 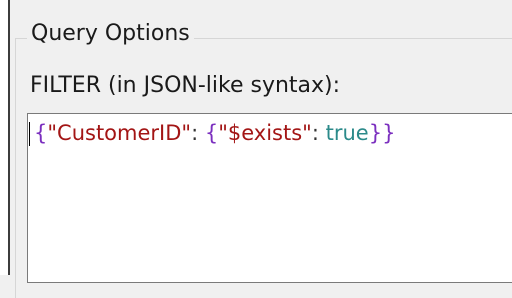 What do you see at coordinates (29, 134) in the screenshot?
I see `text-caret` at bounding box center [29, 134].